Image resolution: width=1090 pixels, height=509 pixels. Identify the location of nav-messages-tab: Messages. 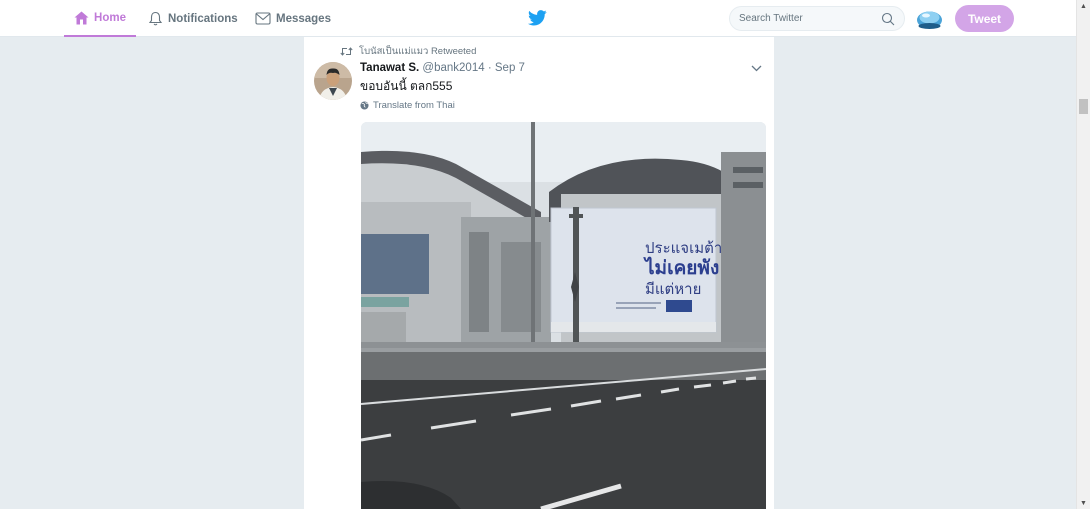
(293, 18).